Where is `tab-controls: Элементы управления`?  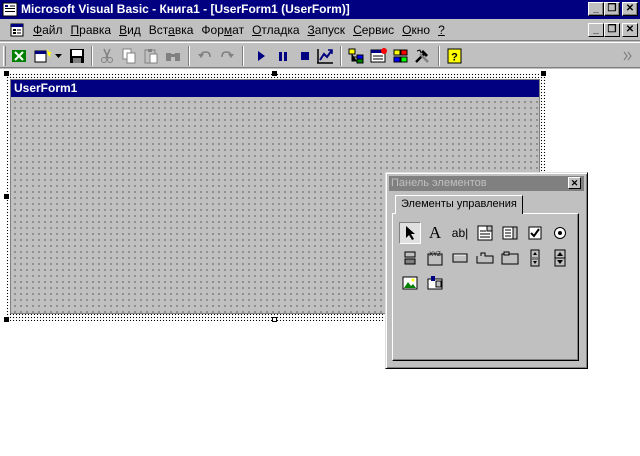 tab-controls: Элементы управления is located at coordinates (459, 204).